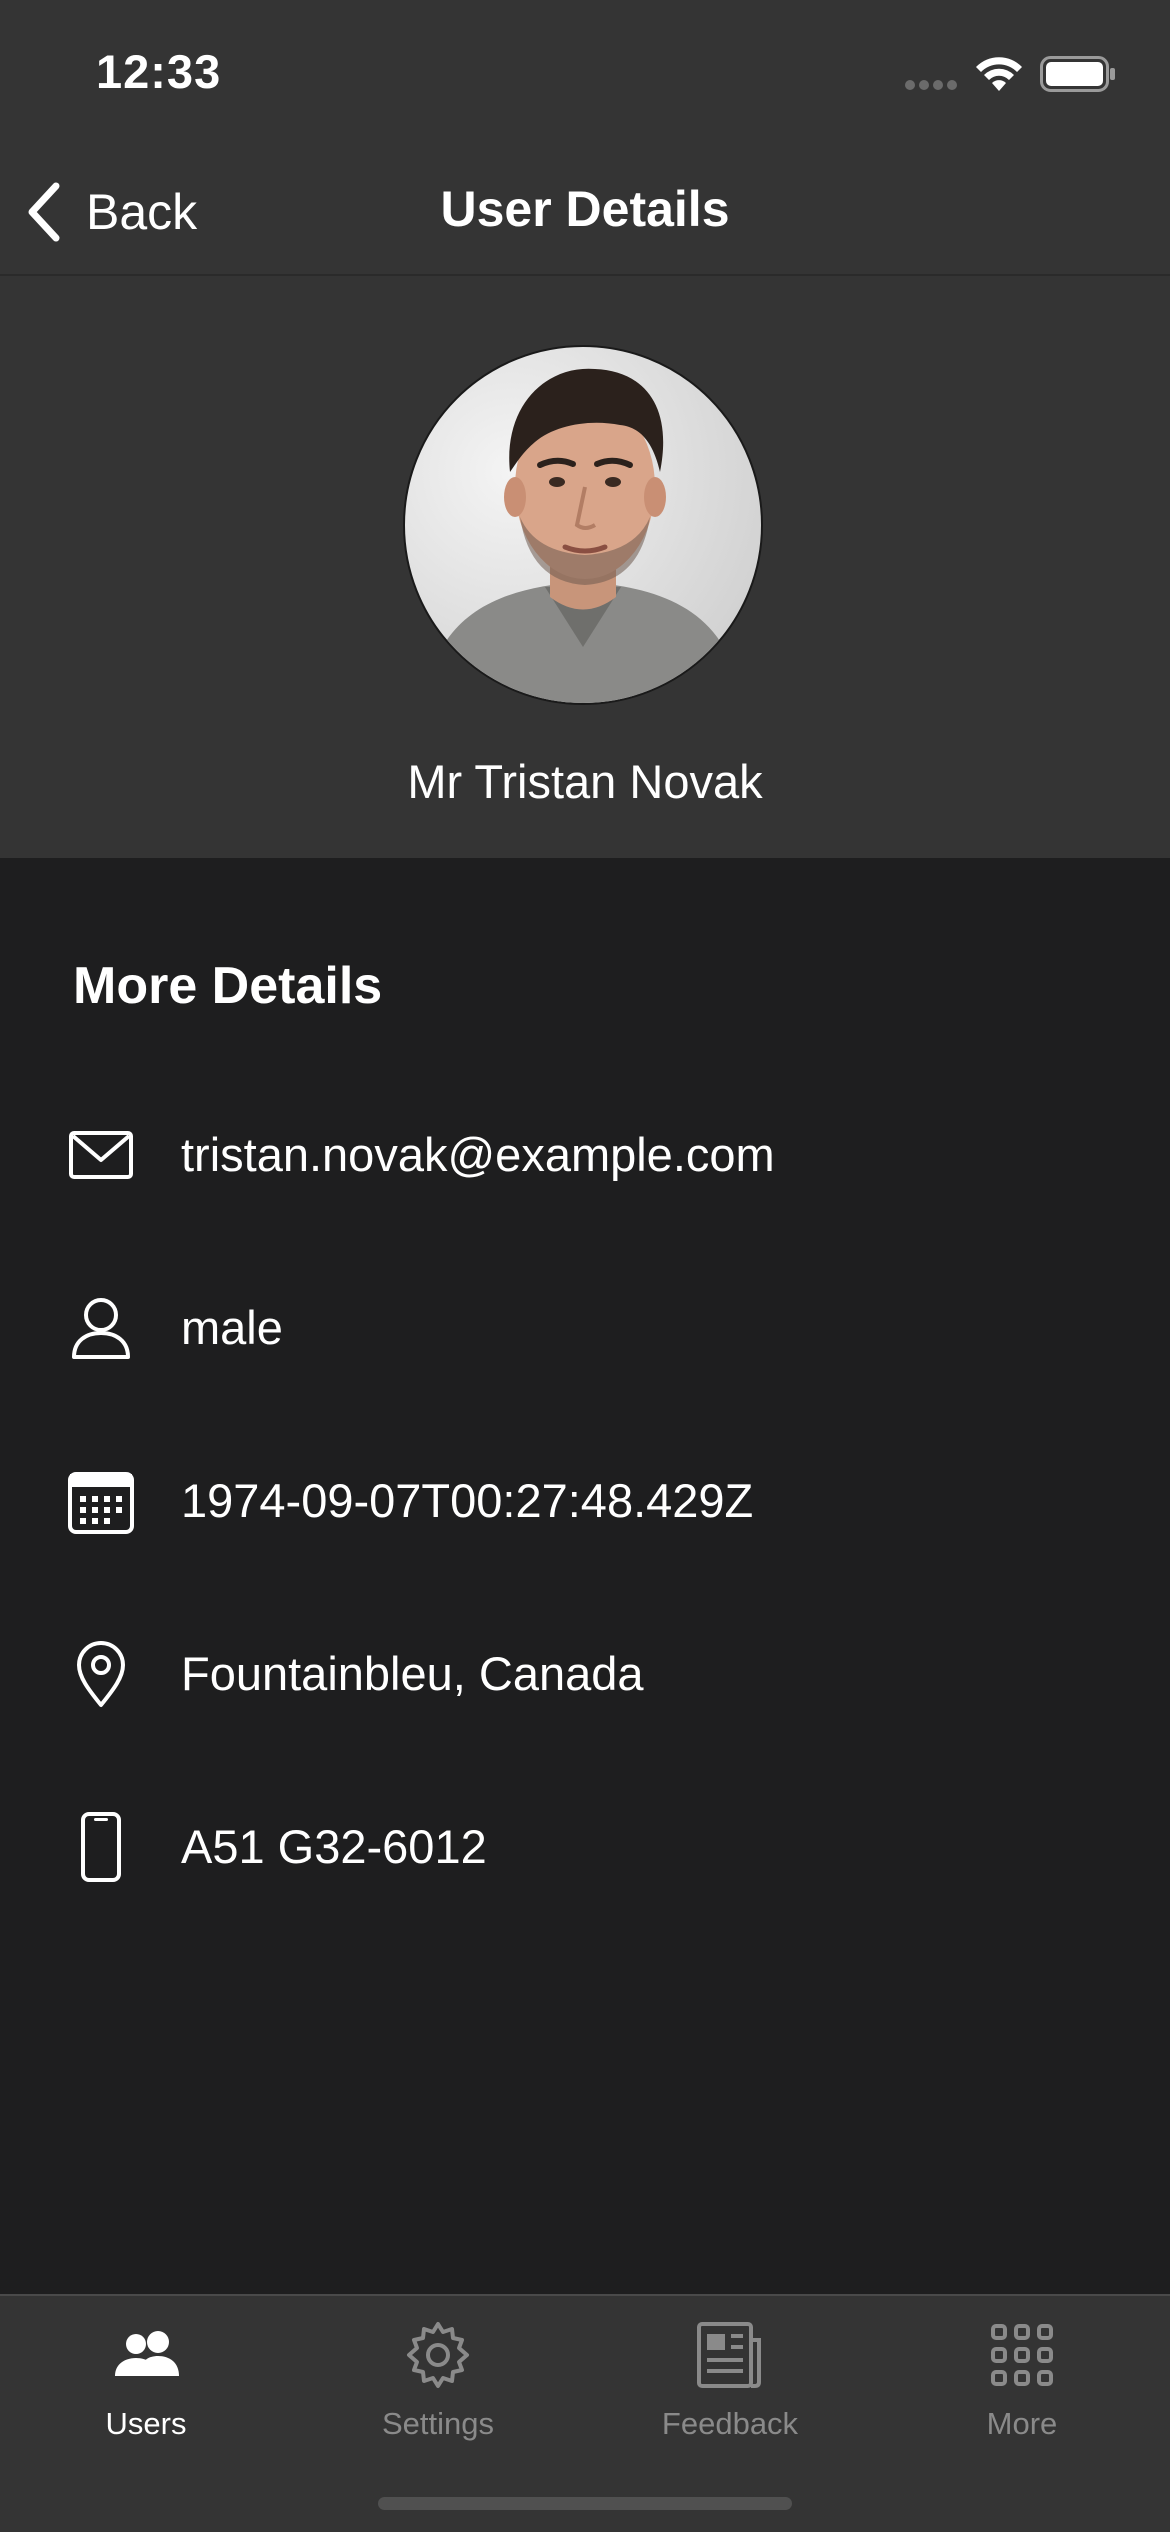 The width and height of the screenshot is (1170, 2532). I want to click on navigation-bar: Back User Details, so click(585, 213).